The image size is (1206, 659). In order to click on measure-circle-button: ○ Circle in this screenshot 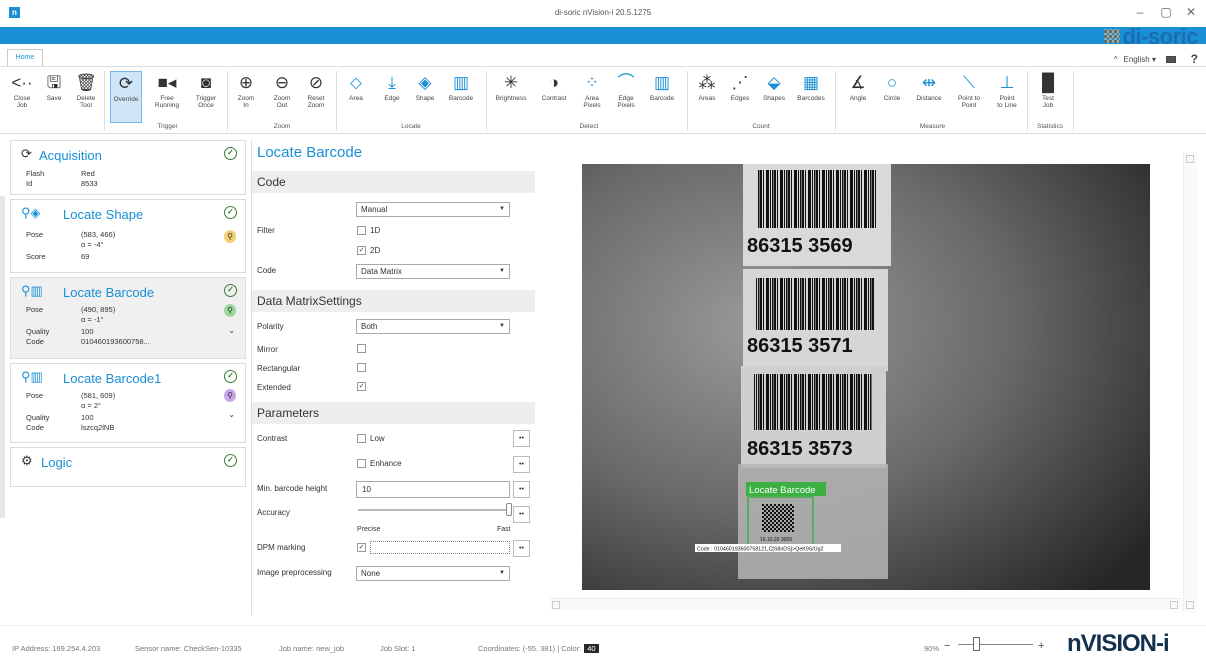, I will do `click(892, 97)`.